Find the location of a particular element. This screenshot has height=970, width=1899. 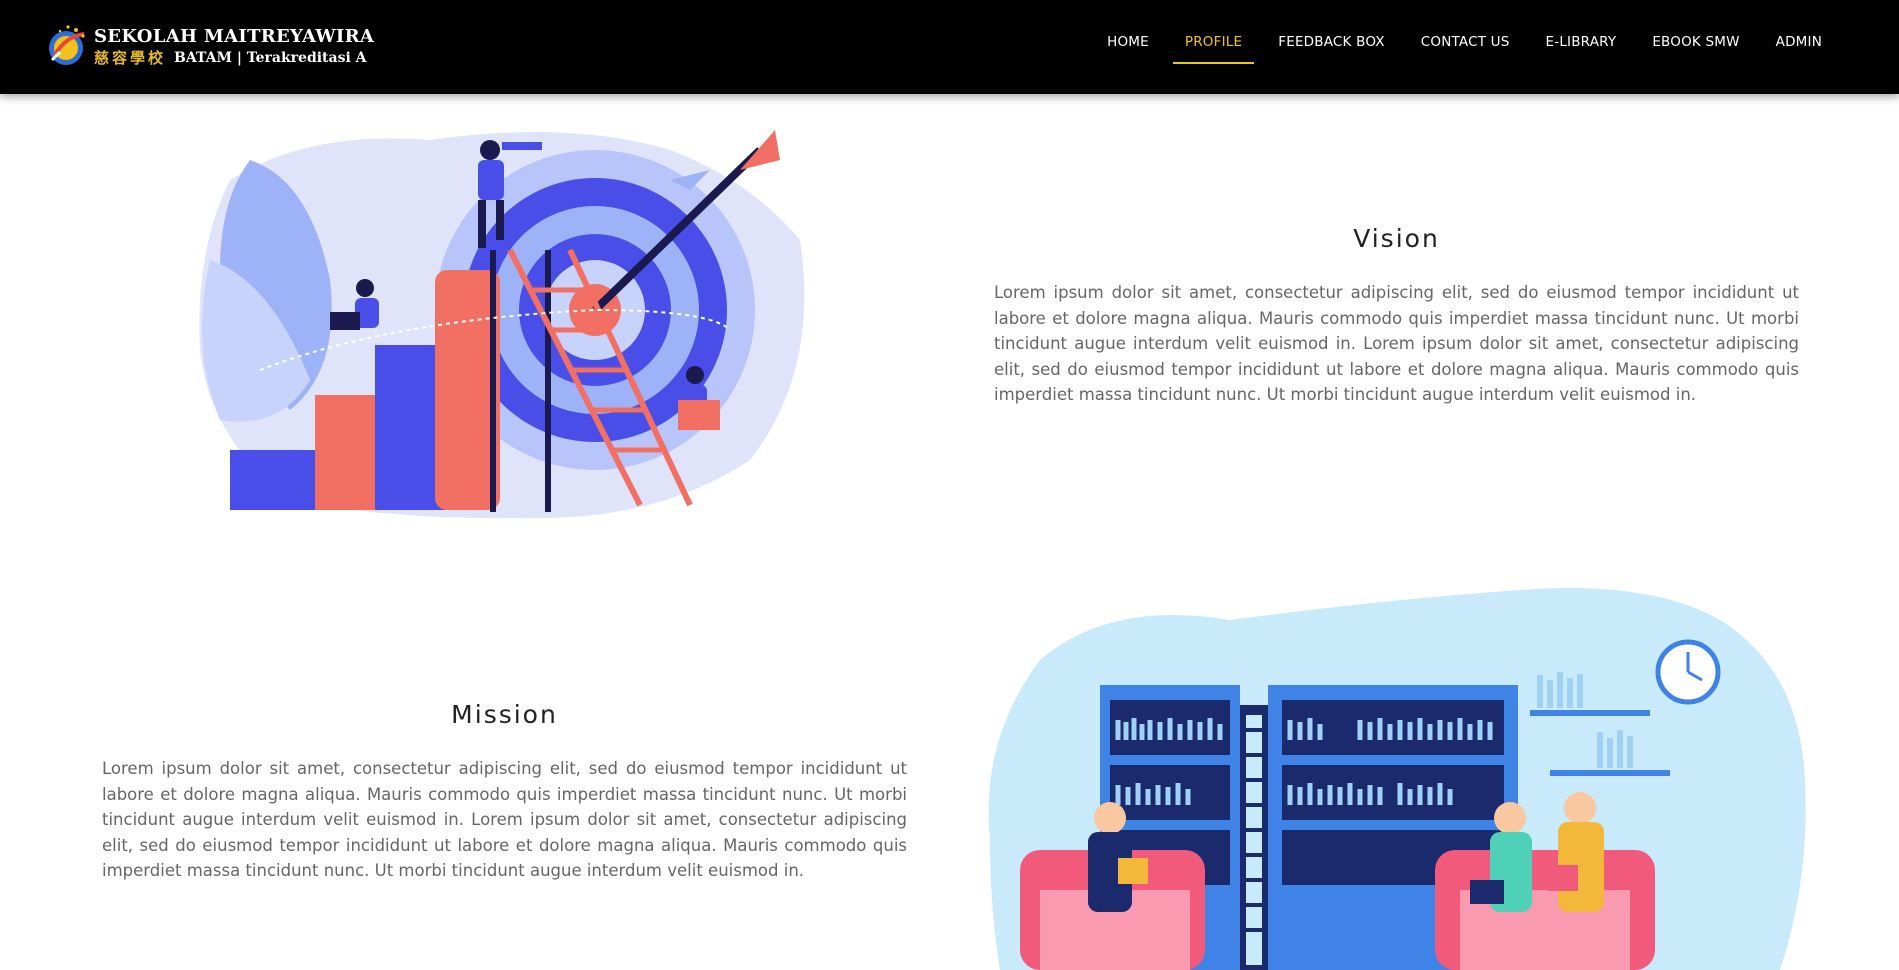

vision-target-illustration is located at coordinates (502, 324).